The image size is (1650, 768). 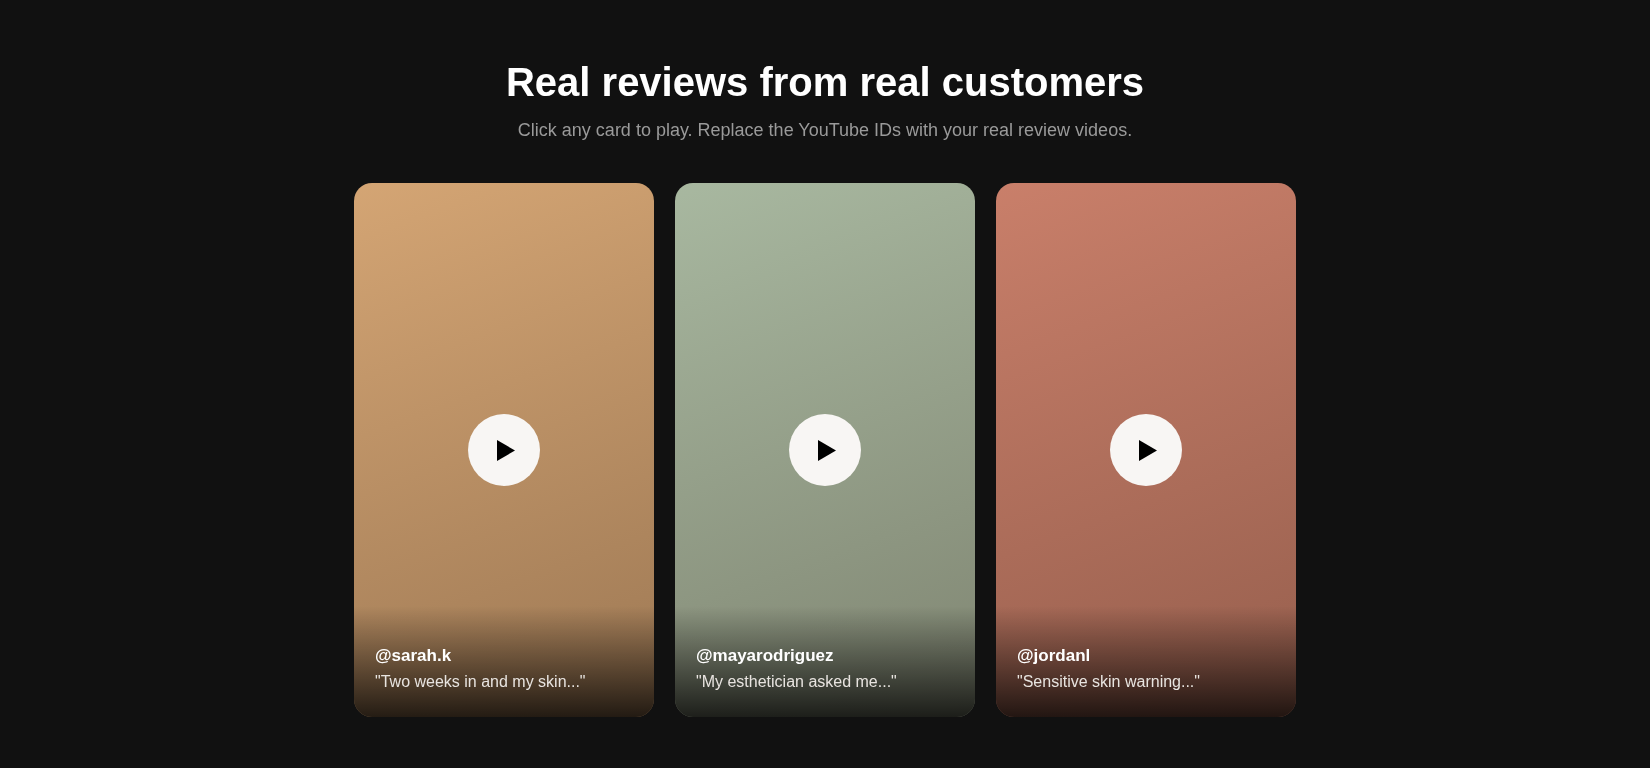 I want to click on review-quote: "Sensitive skin warning...", so click(x=1109, y=682).